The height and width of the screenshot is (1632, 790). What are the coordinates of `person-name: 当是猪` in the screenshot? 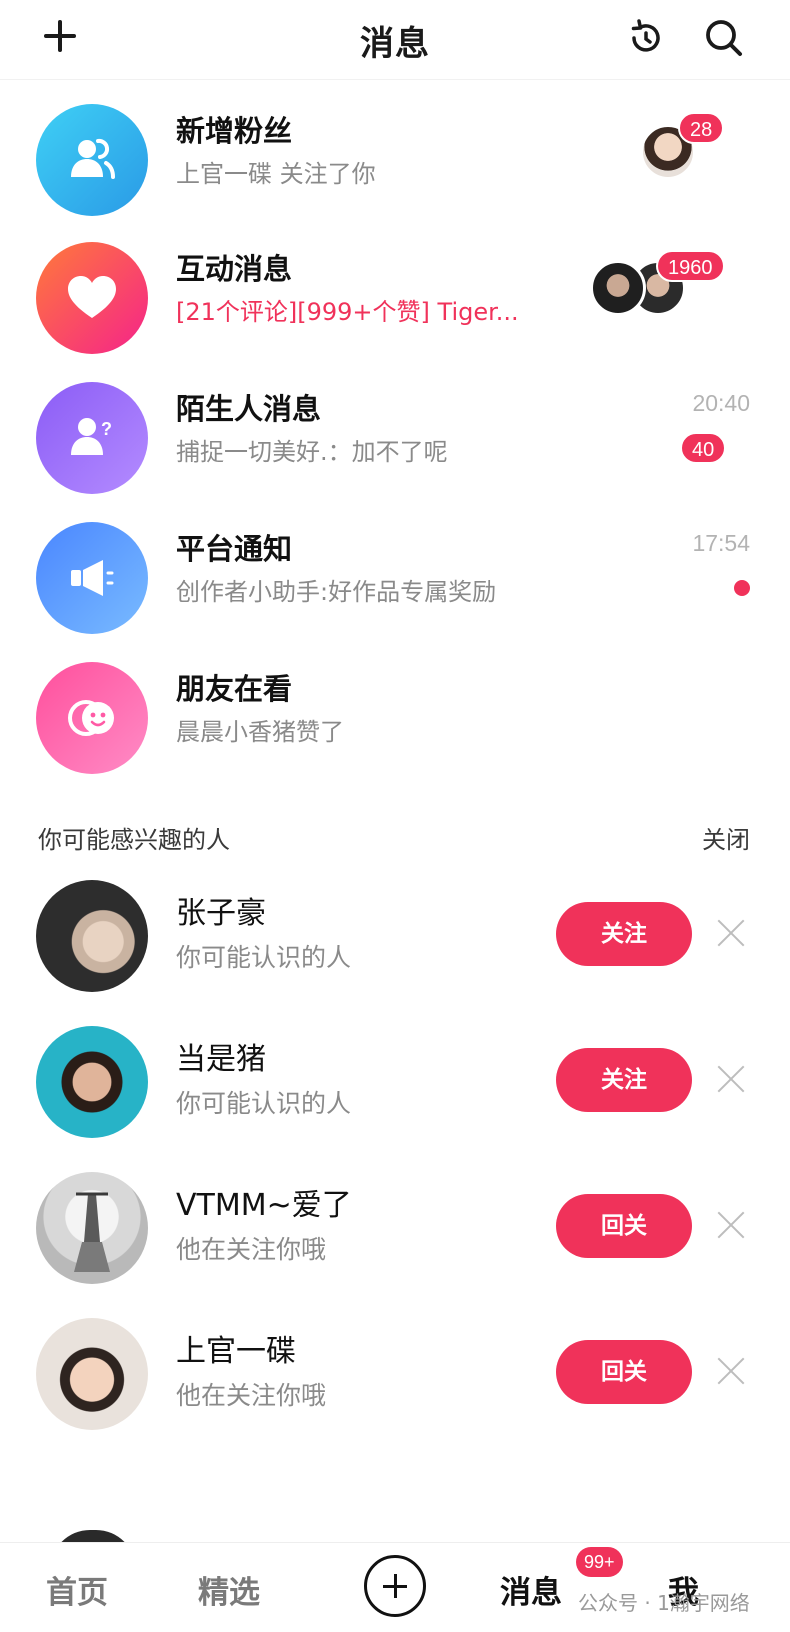 It's located at (221, 1059).